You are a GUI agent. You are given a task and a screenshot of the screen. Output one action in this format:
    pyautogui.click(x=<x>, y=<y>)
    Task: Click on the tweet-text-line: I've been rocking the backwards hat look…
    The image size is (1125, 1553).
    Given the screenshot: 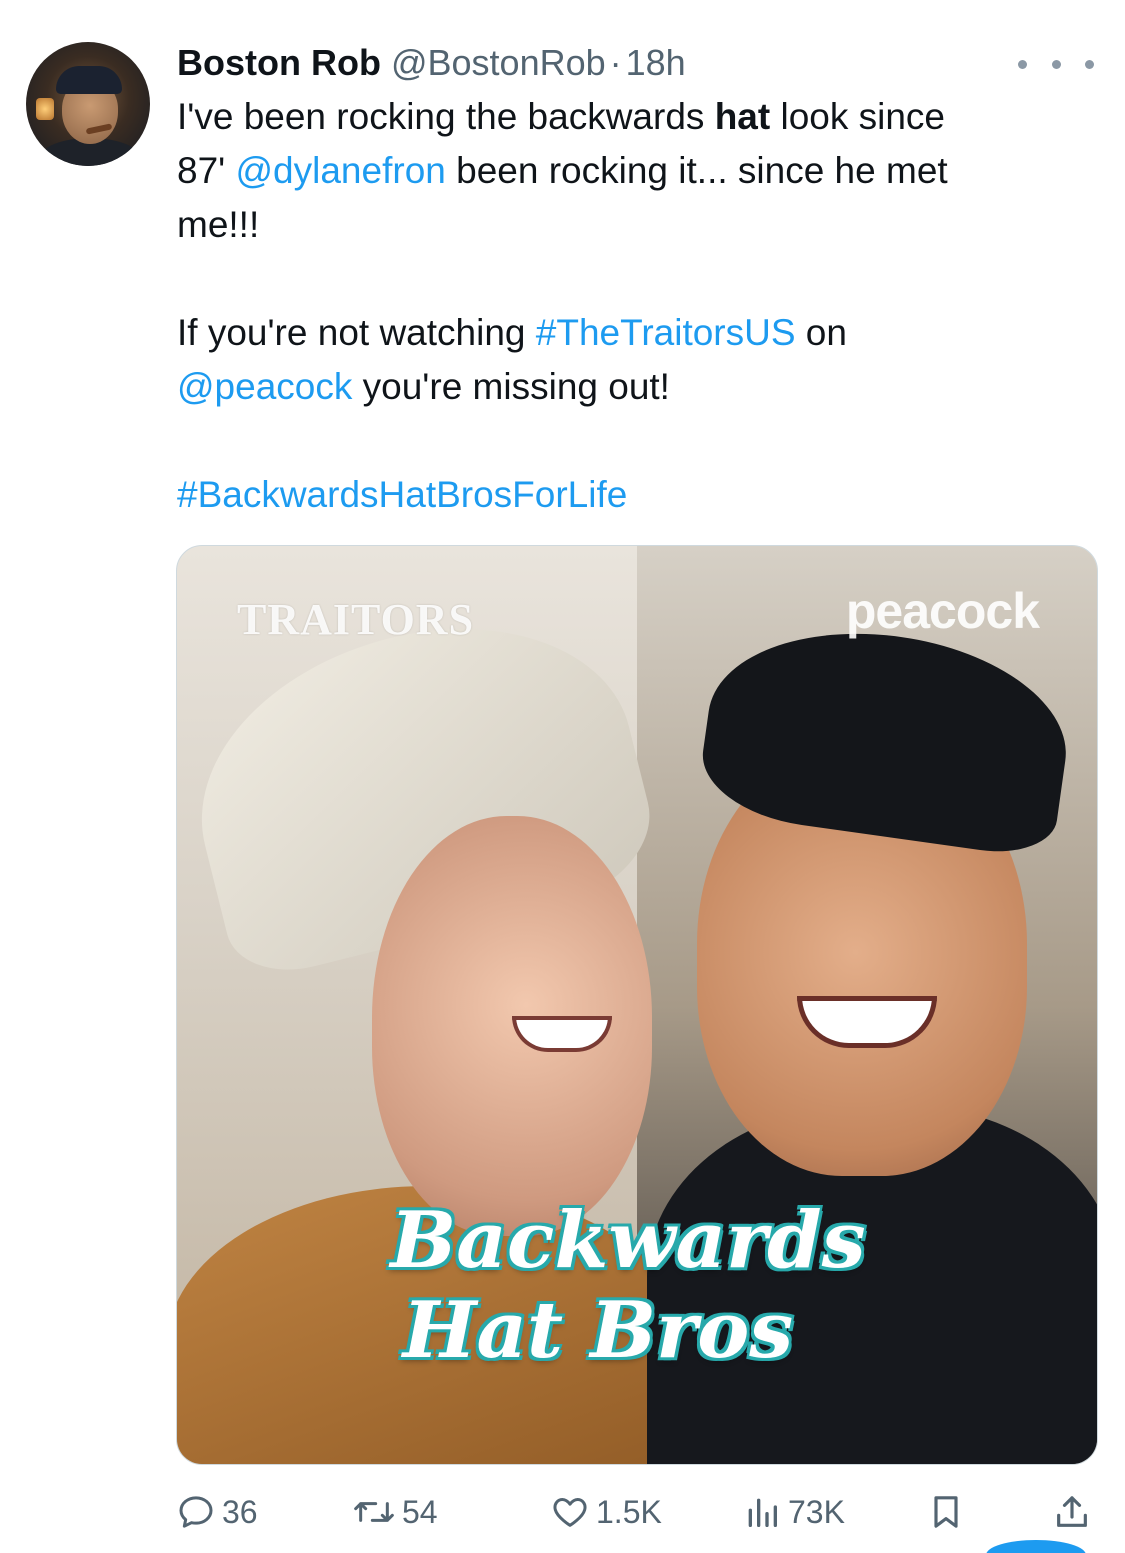 What is the action you would take?
    pyautogui.click(x=561, y=117)
    